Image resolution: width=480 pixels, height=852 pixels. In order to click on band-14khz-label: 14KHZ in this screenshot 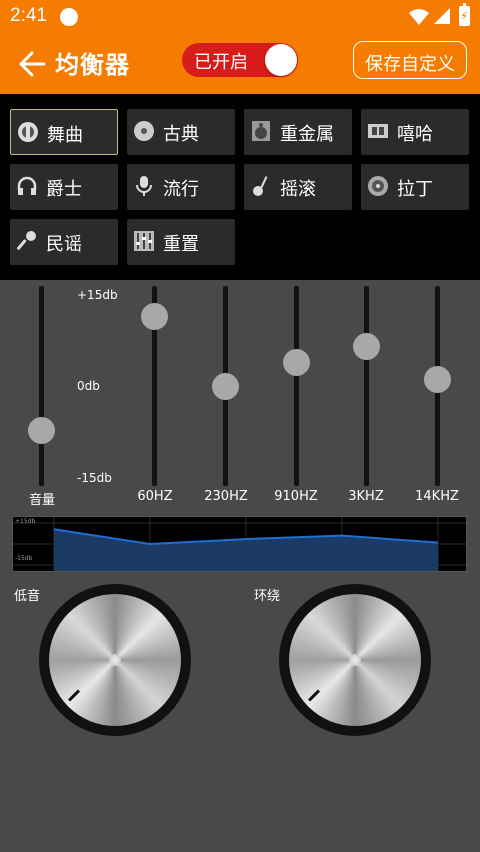, I will do `click(437, 496)`.